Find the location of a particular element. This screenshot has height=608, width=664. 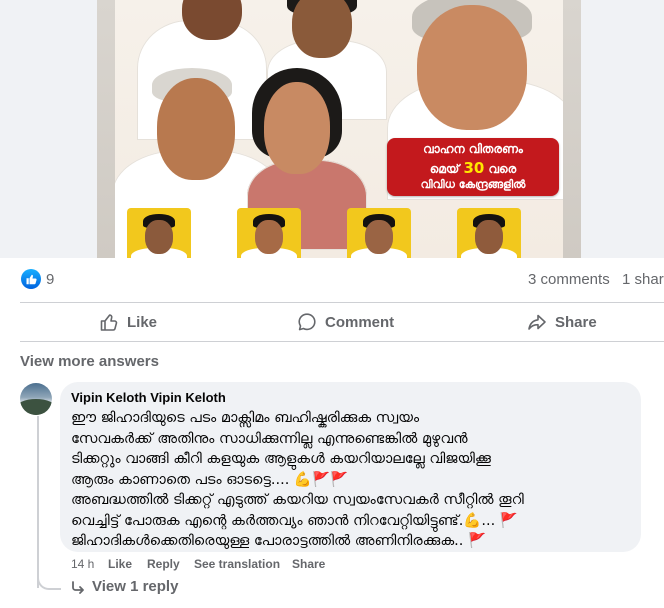

reply-thread-connector is located at coordinates (49, 581).